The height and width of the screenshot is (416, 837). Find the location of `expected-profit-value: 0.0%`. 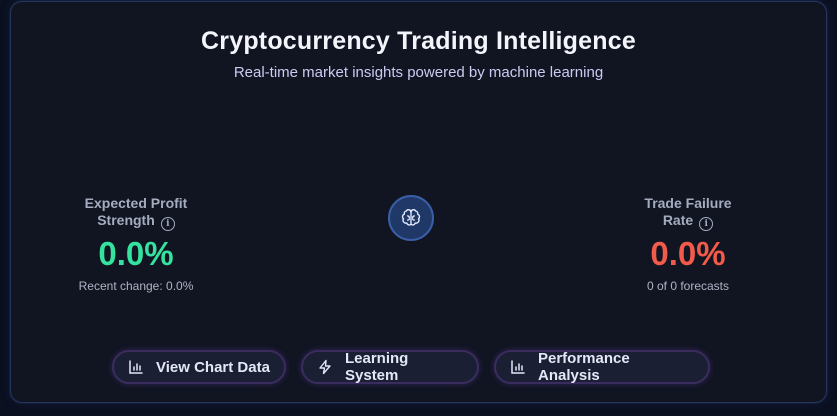

expected-profit-value: 0.0% is located at coordinates (136, 253).